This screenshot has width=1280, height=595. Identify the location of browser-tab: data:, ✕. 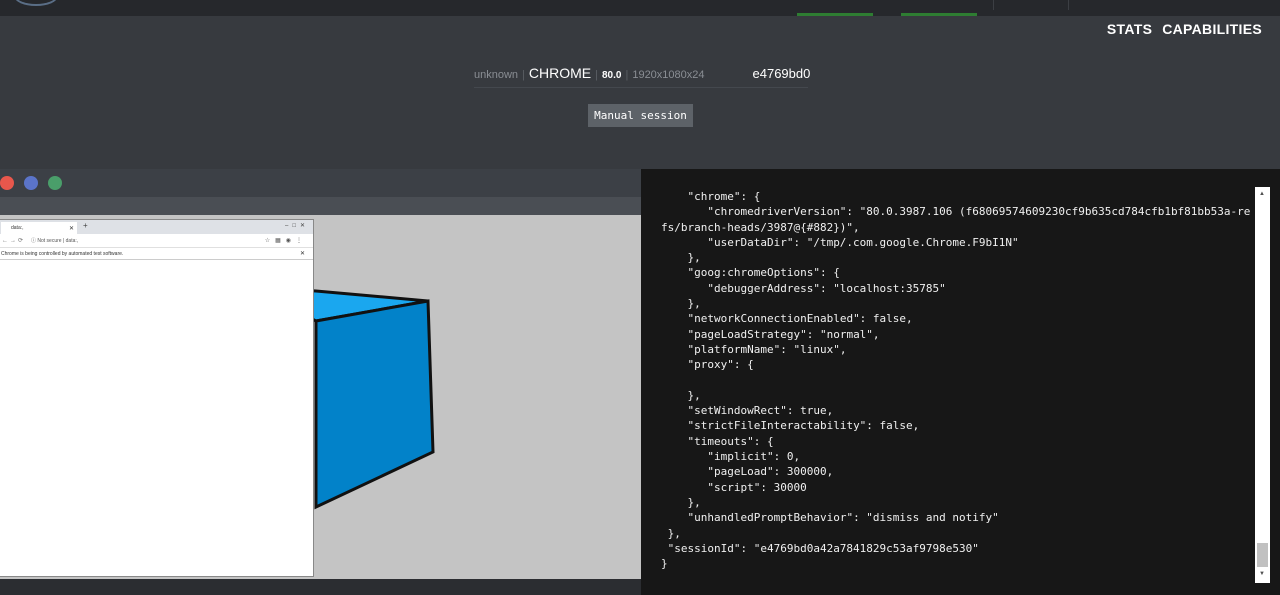
(39, 228).